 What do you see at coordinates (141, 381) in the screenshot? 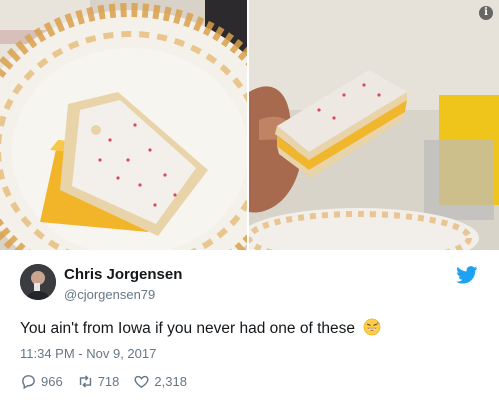
I see `heart-icon` at bounding box center [141, 381].